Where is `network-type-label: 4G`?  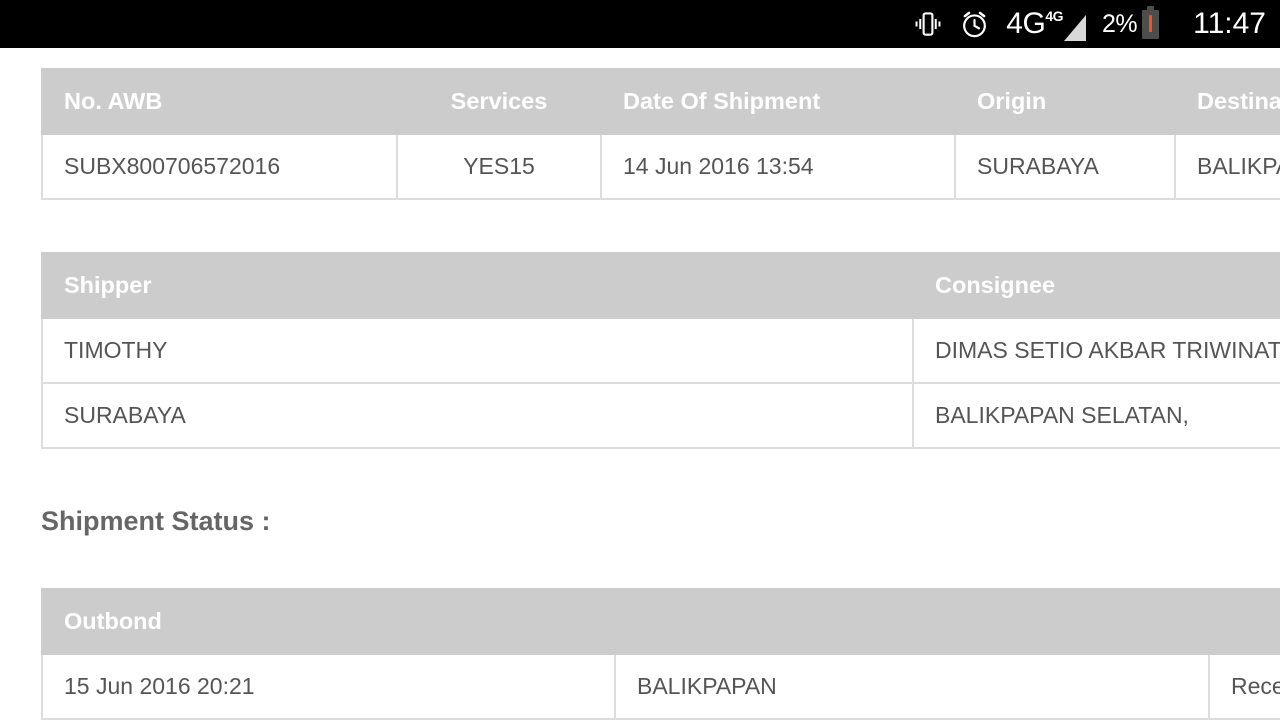
network-type-label: 4G is located at coordinates (1026, 23).